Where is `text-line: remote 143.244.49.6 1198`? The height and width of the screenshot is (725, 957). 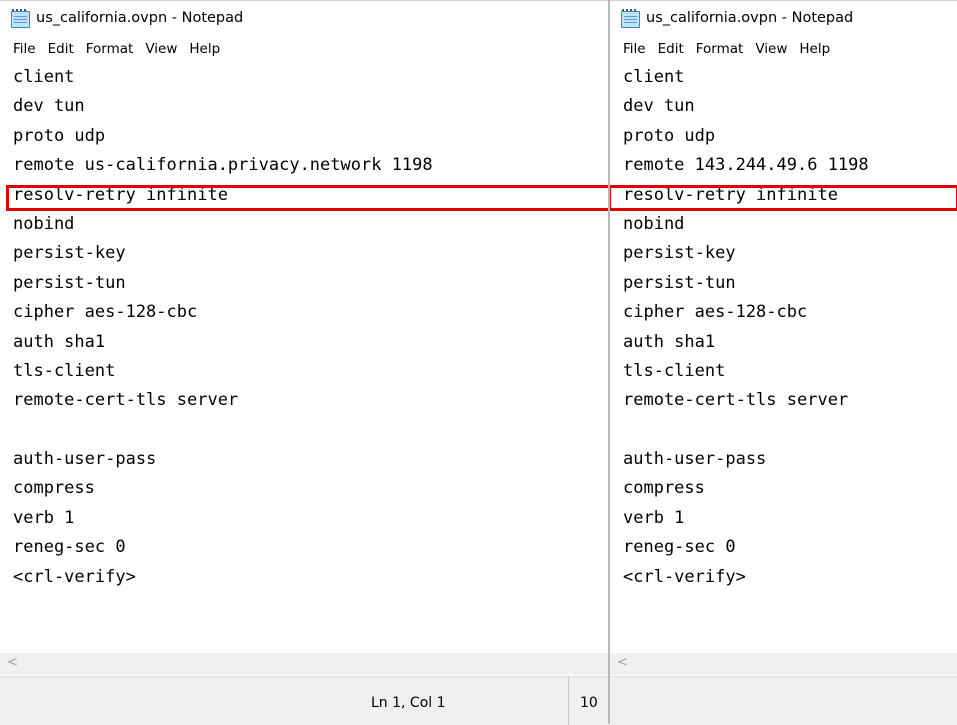 text-line: remote 143.244.49.6 1198 is located at coordinates (746, 165).